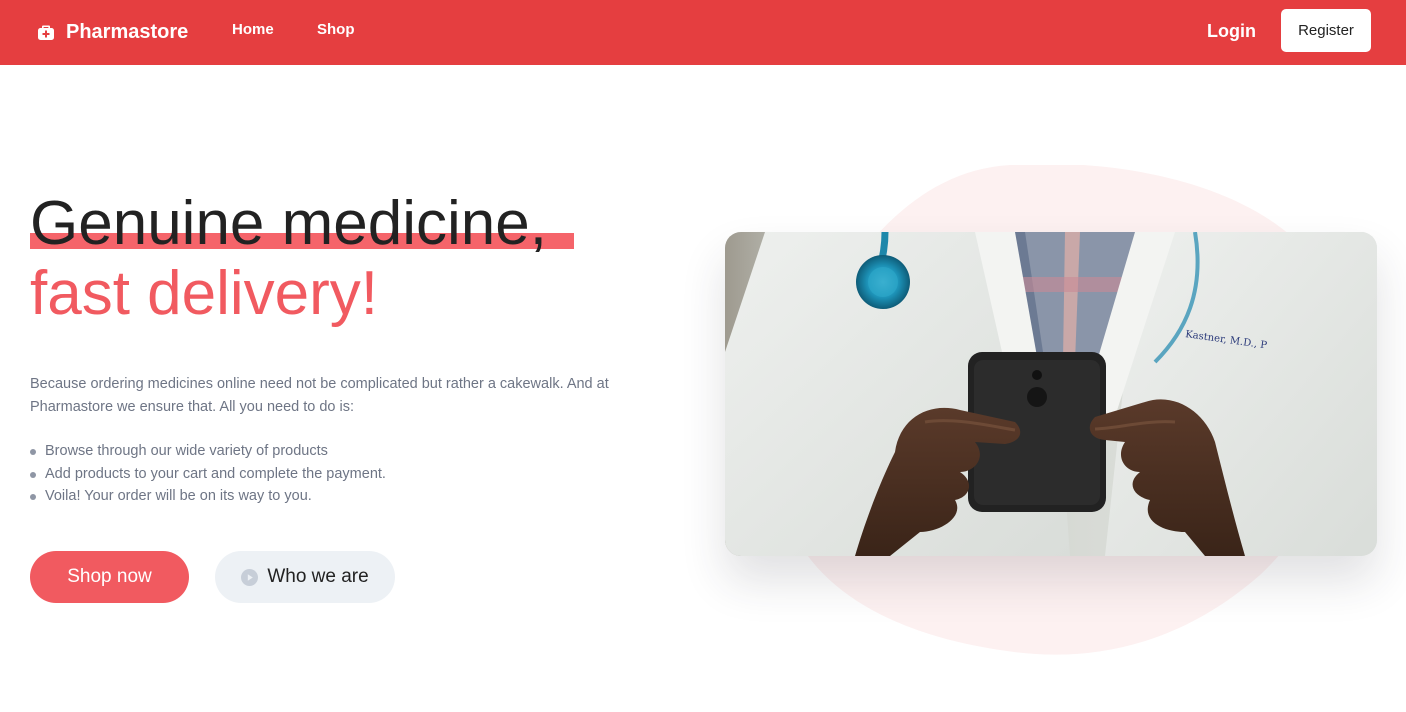  Describe the element at coordinates (288, 223) in the screenshot. I see `headline-line-1-text: Genuine medicine,` at that location.